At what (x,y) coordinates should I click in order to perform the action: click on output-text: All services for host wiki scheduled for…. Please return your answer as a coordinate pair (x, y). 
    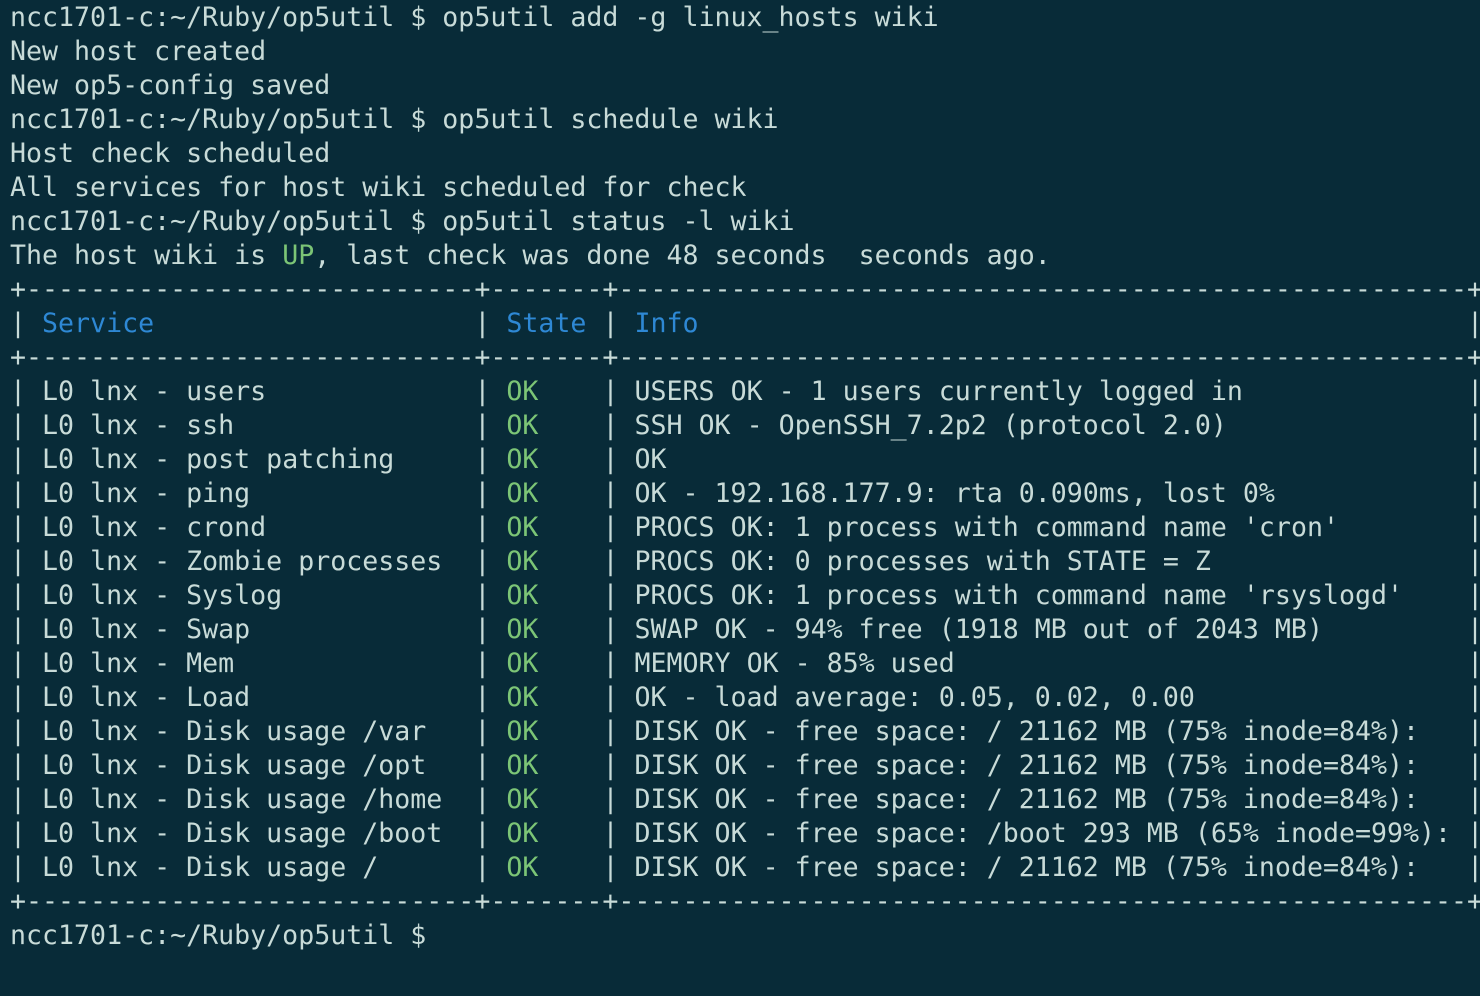
    Looking at the image, I should click on (378, 187).